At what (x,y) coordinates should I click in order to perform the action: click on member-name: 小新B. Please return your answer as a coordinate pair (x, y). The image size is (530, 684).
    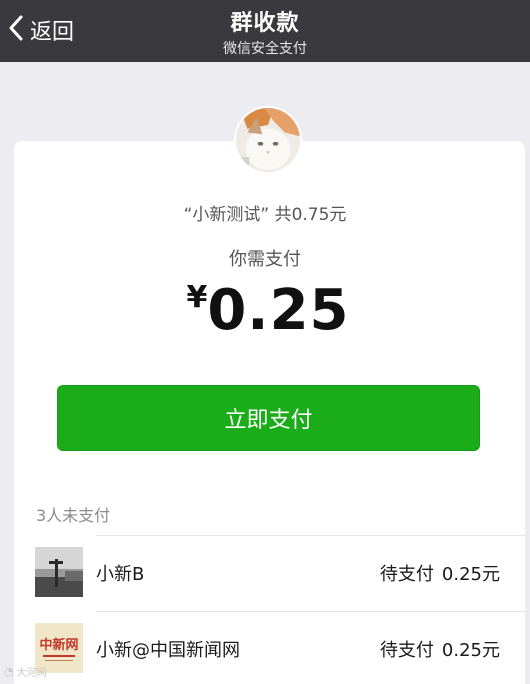
    Looking at the image, I should click on (120, 574).